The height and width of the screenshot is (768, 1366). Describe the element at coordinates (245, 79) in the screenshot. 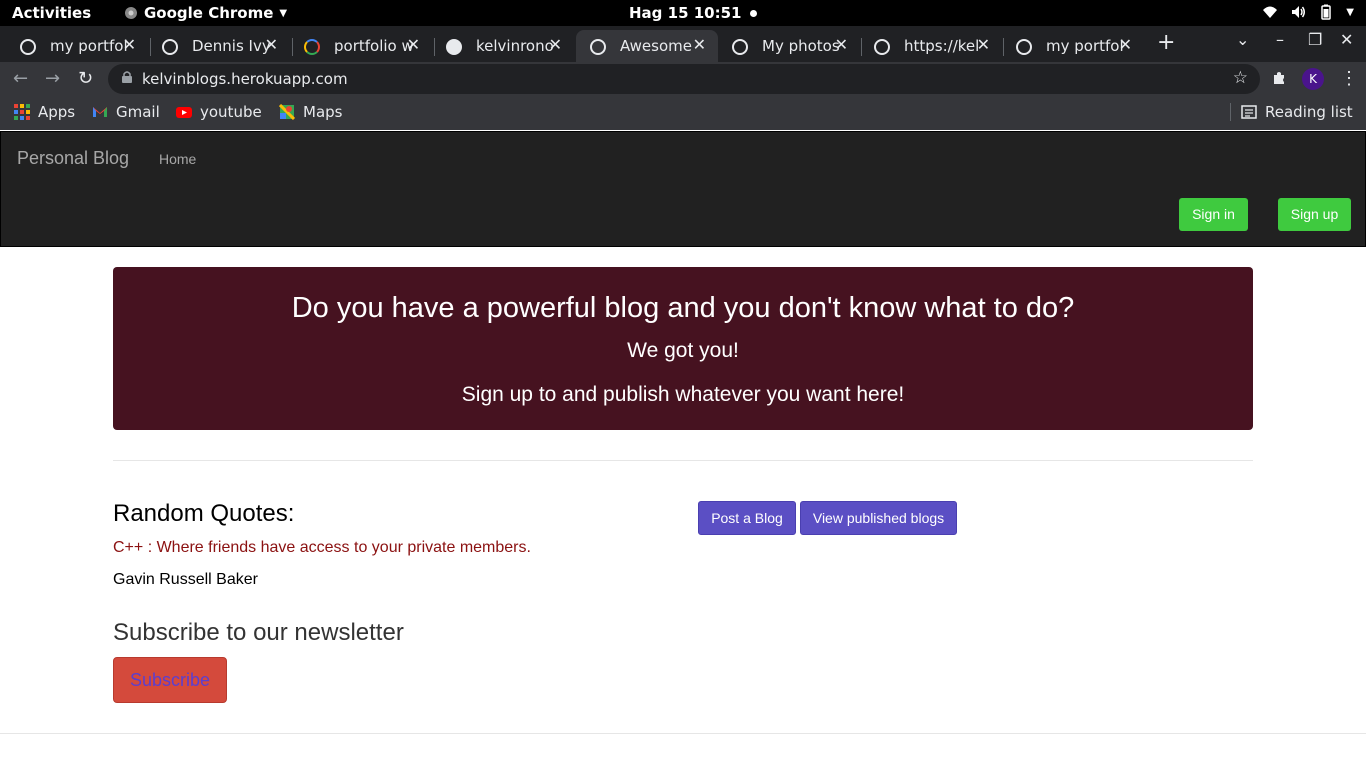

I see `url-text: kelvinblogs.herokuapp.com` at that location.